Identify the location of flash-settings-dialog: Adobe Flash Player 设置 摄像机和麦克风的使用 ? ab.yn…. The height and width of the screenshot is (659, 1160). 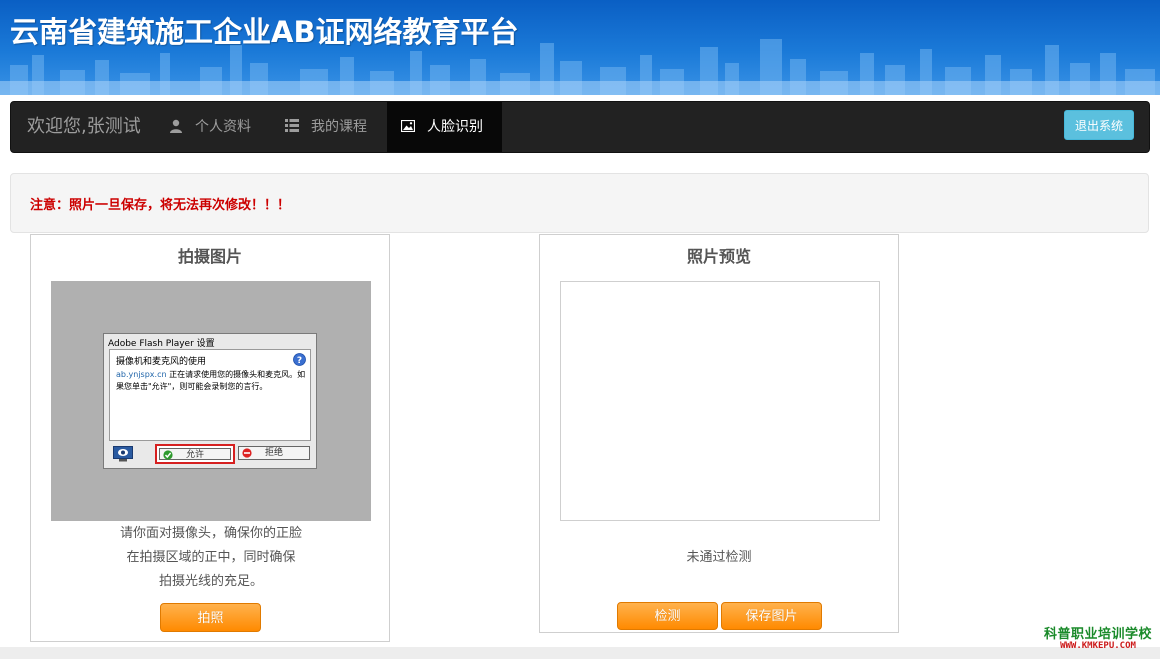
(210, 401).